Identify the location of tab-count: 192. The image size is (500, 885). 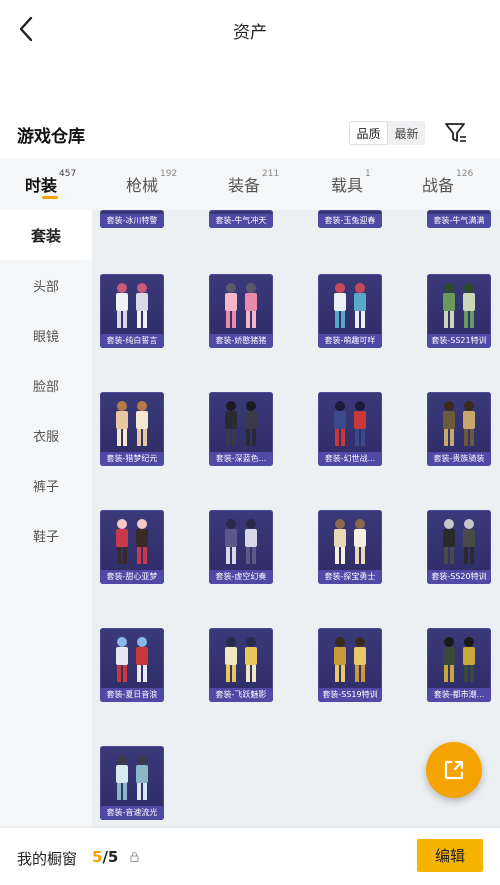
(169, 174).